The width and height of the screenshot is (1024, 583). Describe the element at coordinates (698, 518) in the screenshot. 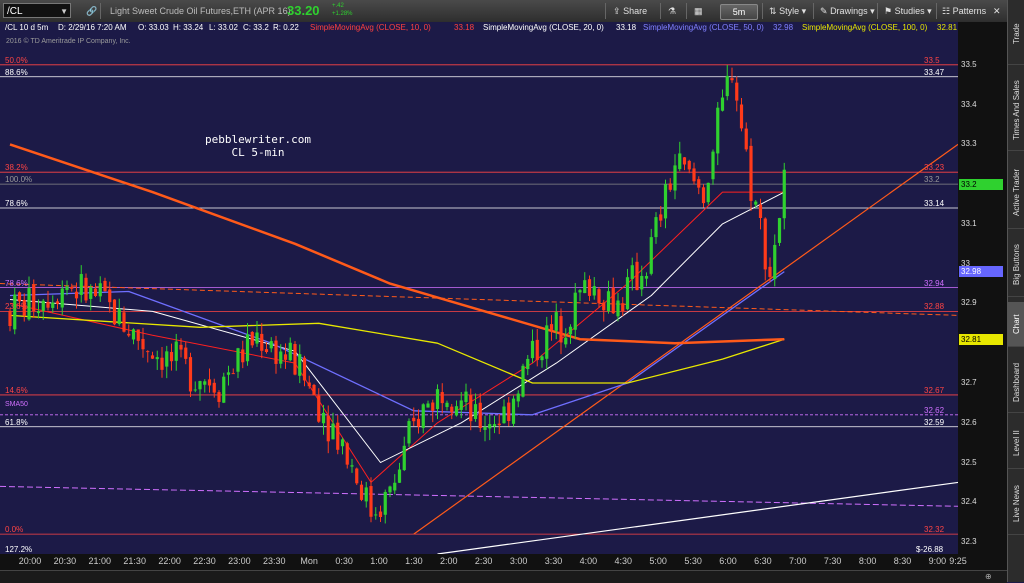

I see `trendline-white` at that location.